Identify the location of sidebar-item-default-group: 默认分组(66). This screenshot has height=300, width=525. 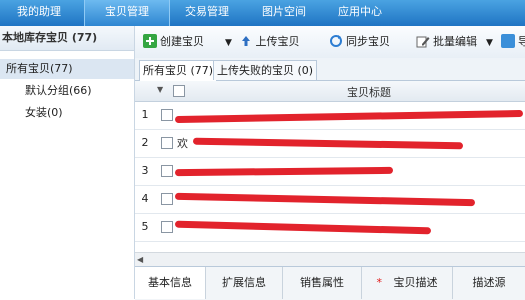
(58, 91).